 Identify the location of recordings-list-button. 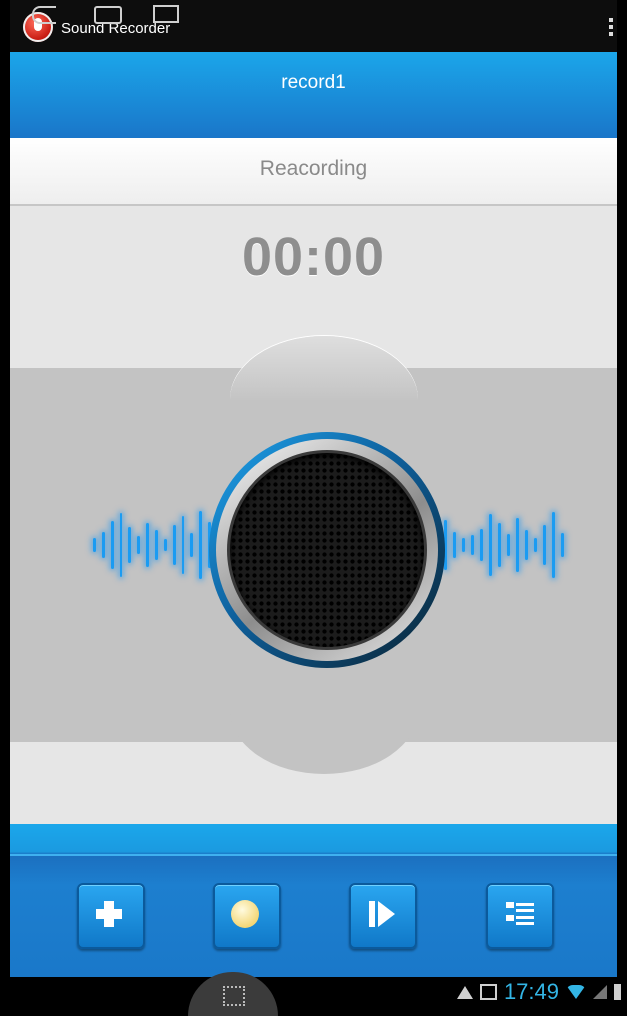
(520, 916).